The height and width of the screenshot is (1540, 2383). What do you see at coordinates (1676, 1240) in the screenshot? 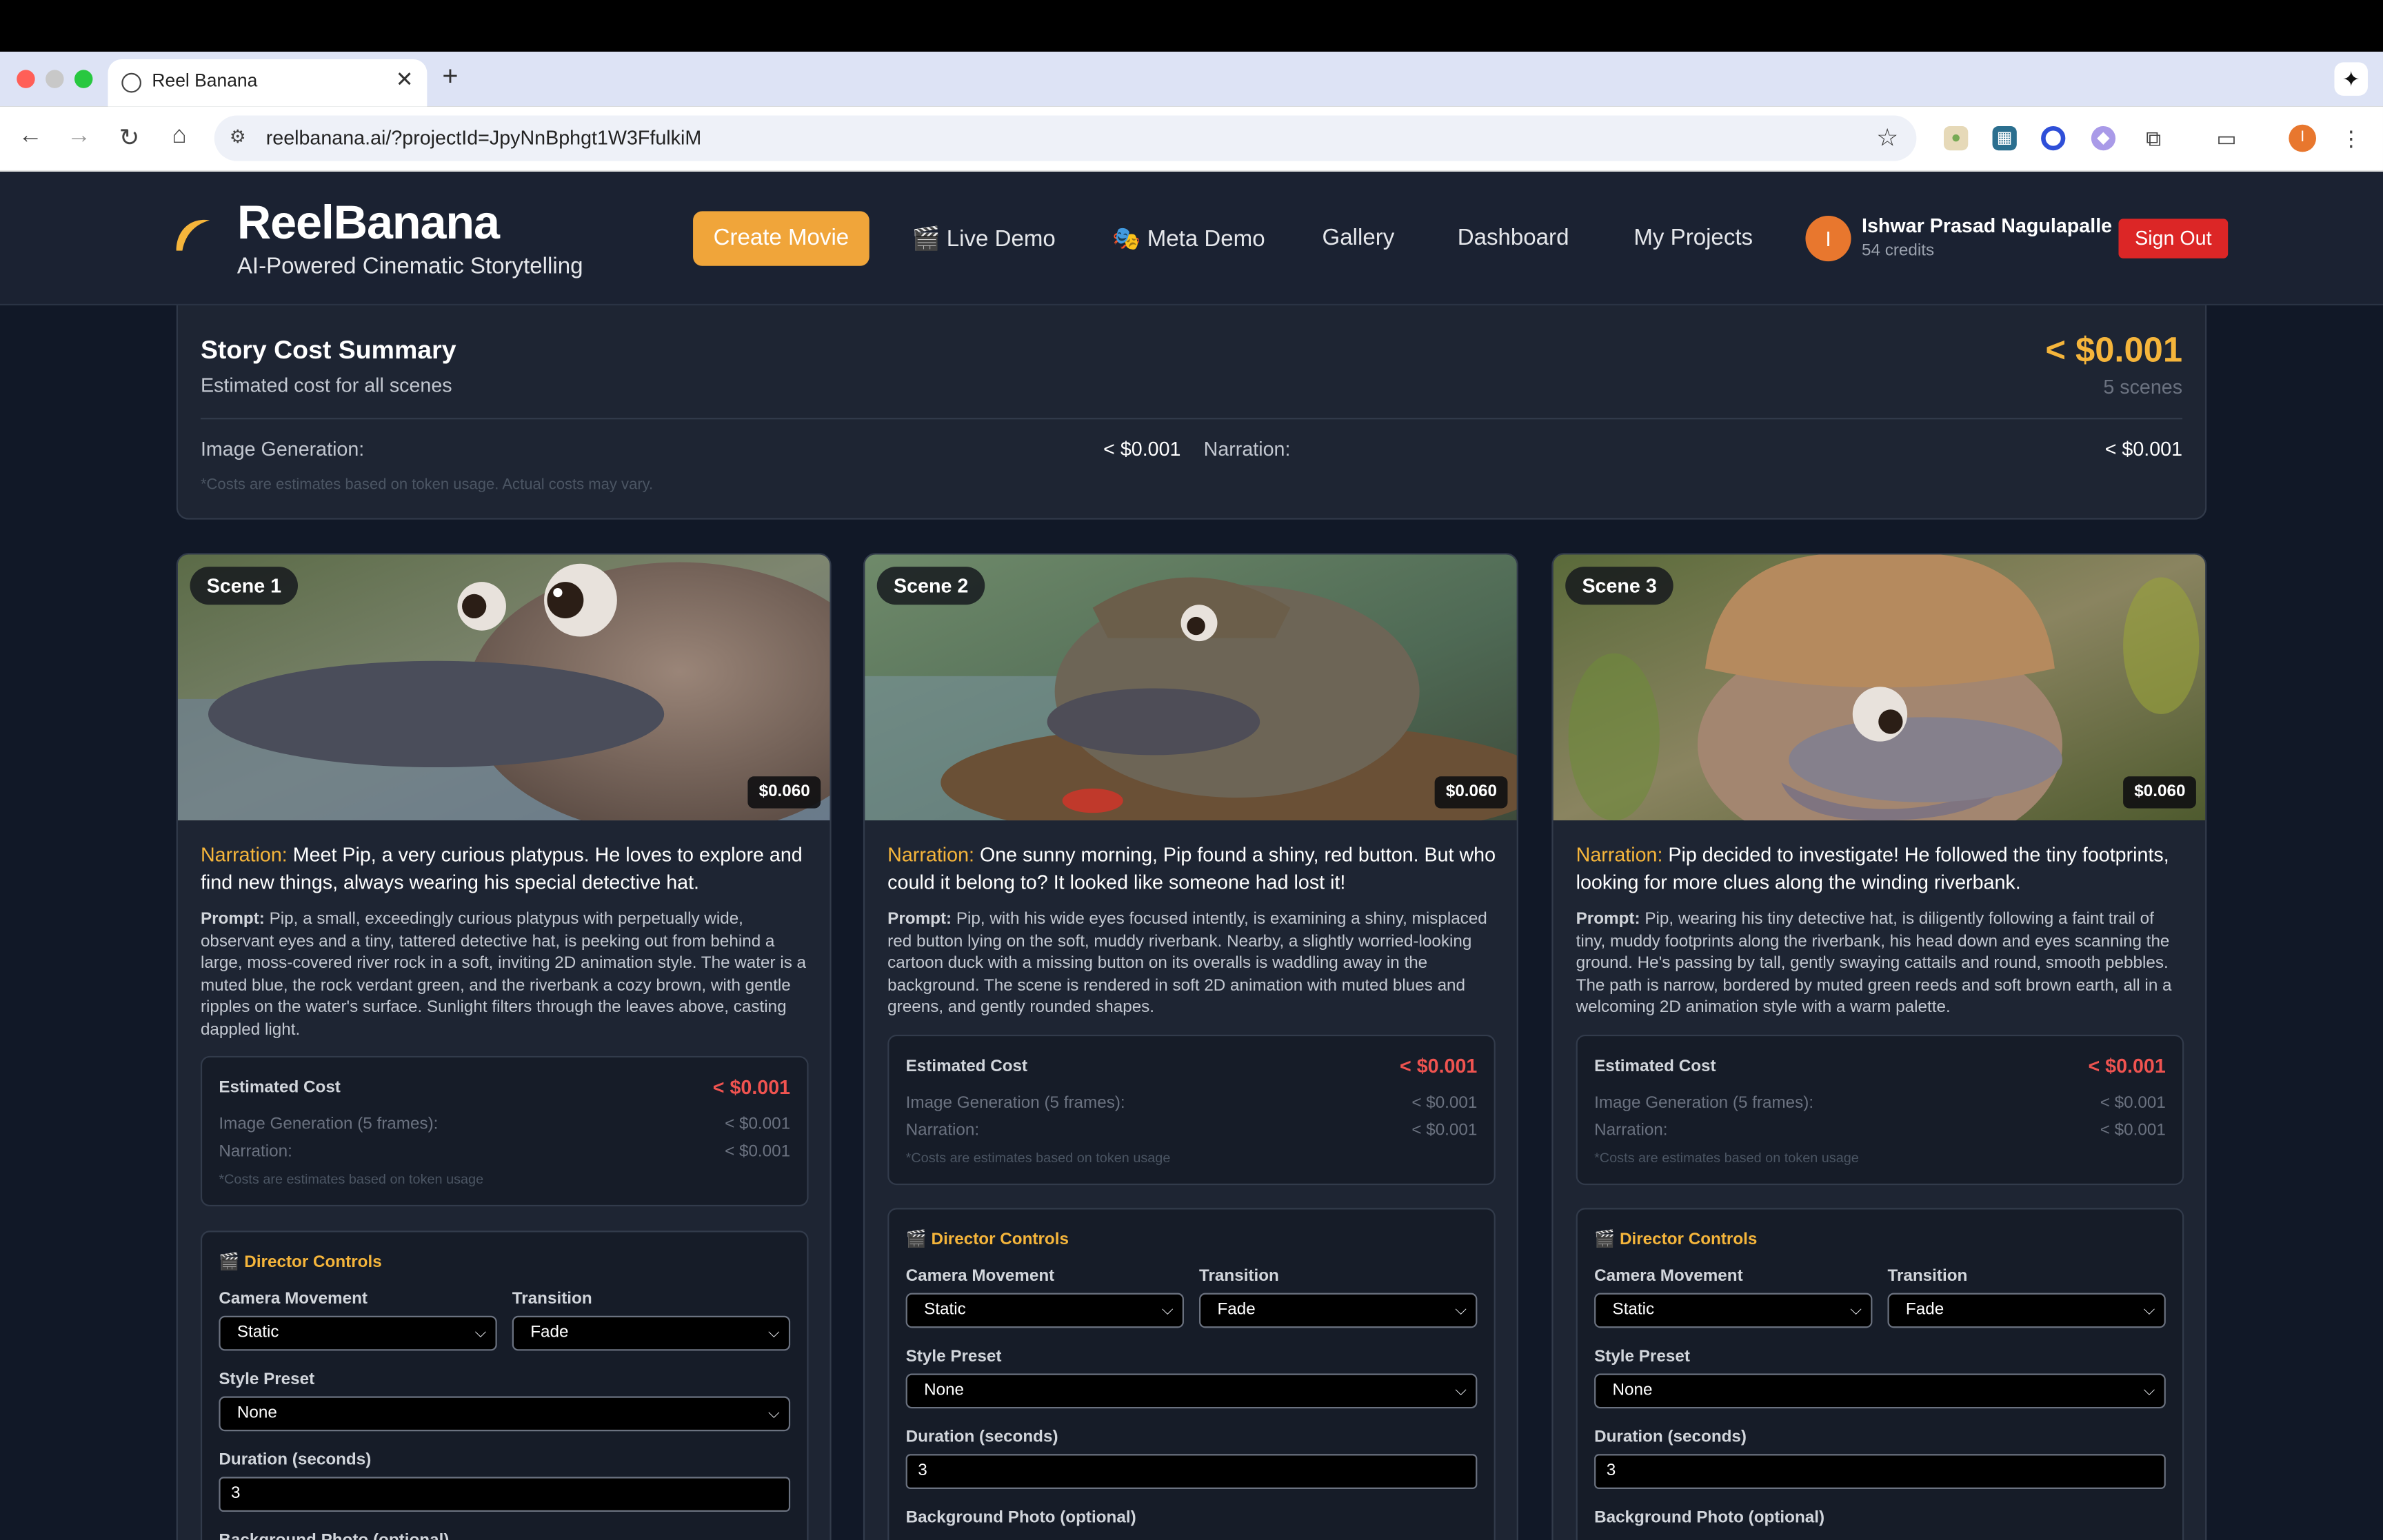
I see `director-title: 🎬 Director Controls` at bounding box center [1676, 1240].